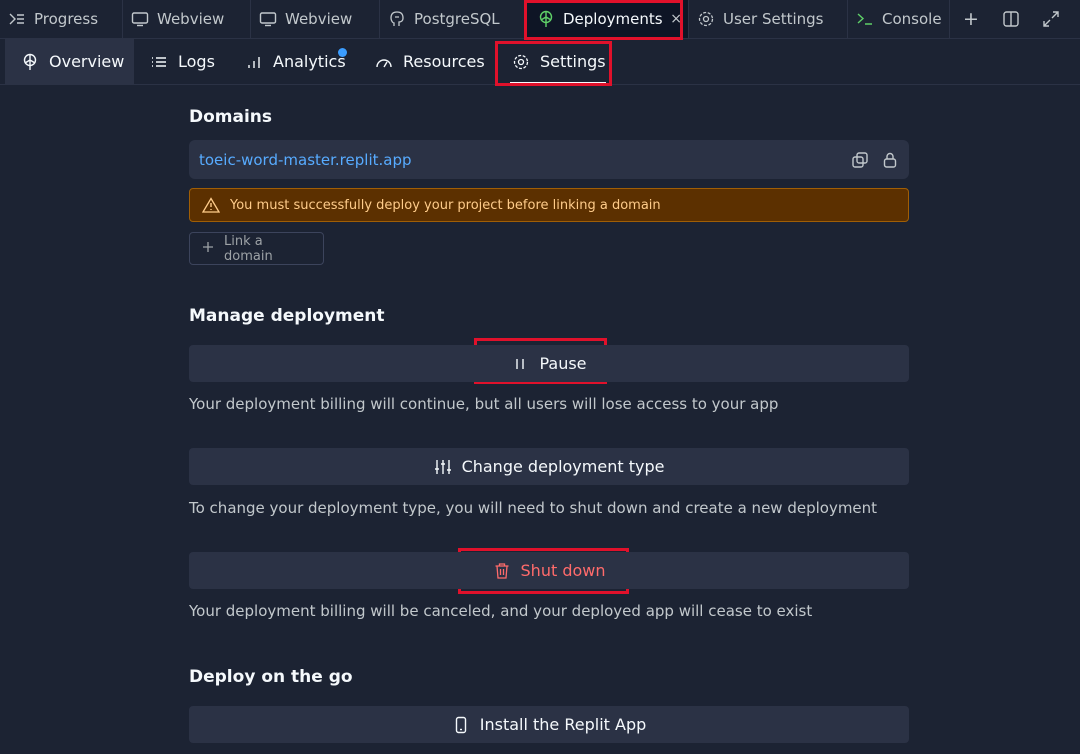  Describe the element at coordinates (563, 363) in the screenshot. I see `pause-label: Pause` at that location.